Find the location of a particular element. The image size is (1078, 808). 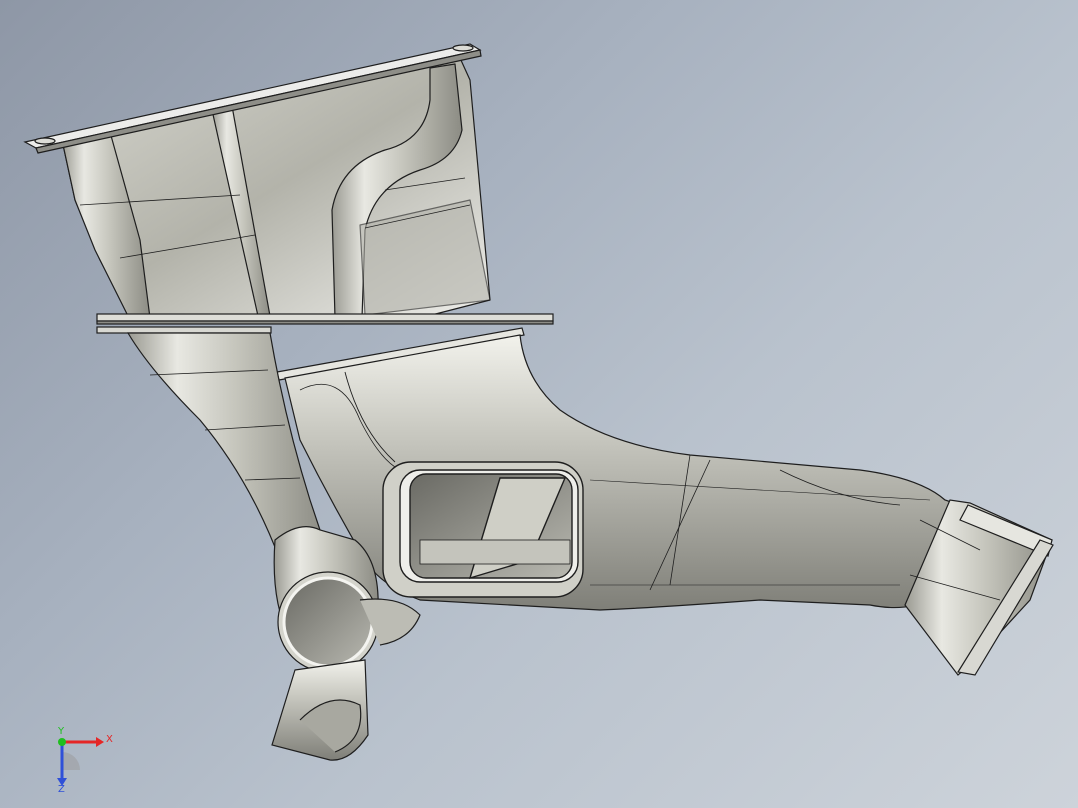

x-axis-label: X is located at coordinates (109, 739).